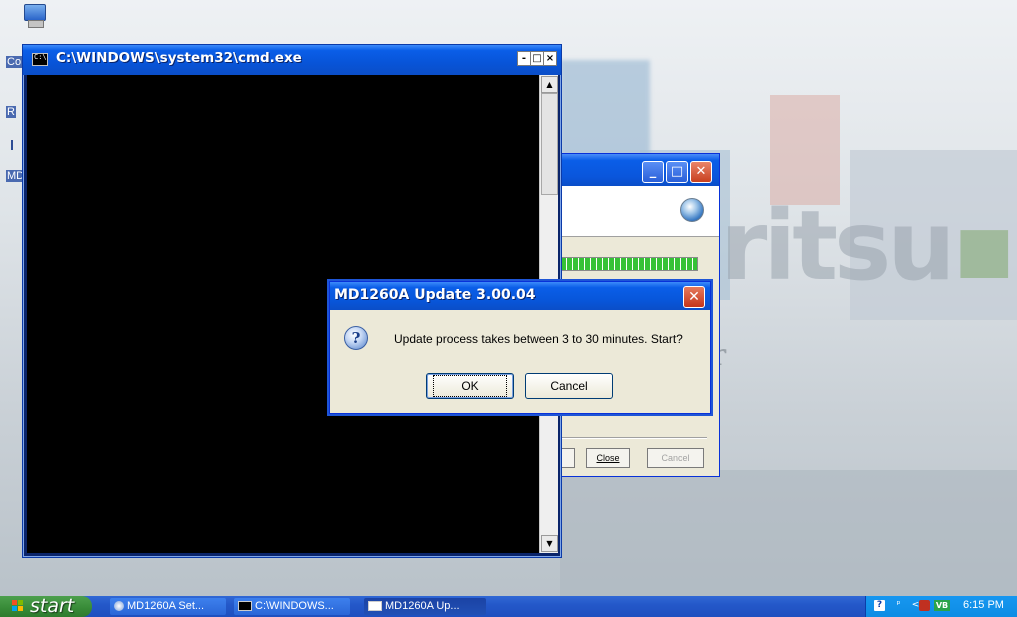 This screenshot has width=1017, height=617. I want to click on system-tray: ? ᵖ < VB 6:15 PM, so click(941, 606).